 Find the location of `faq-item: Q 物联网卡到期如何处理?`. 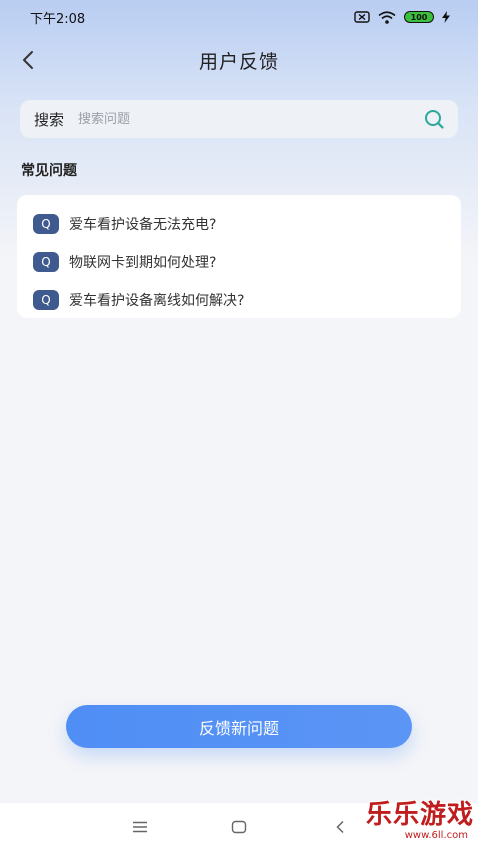

faq-item: Q 物联网卡到期如何处理? is located at coordinates (239, 262).